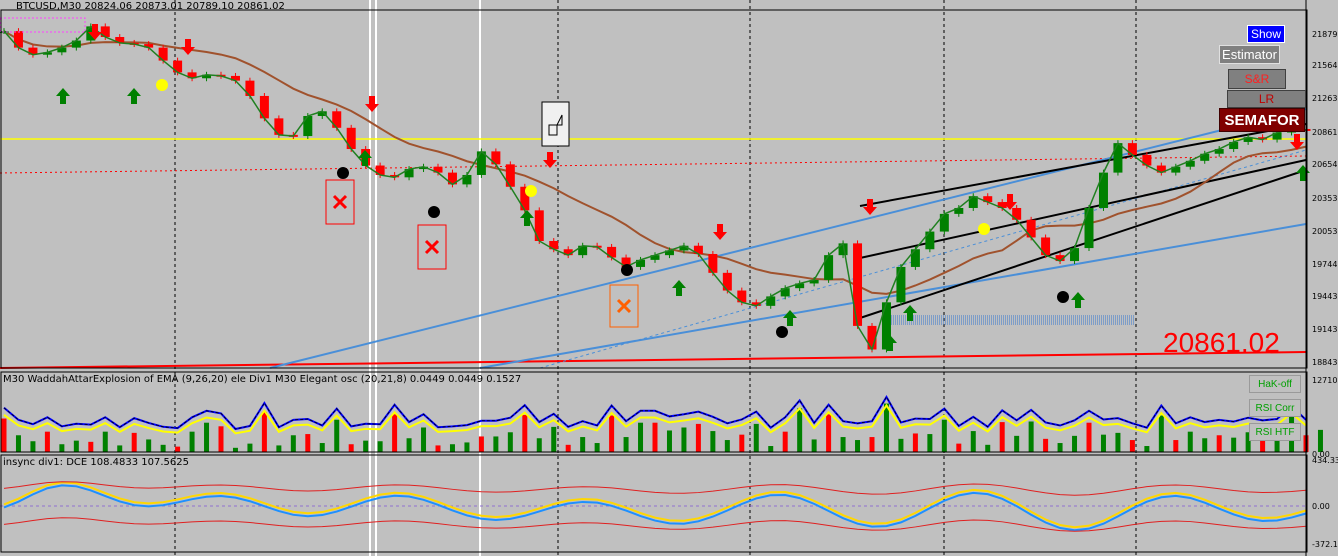 This screenshot has height=556, width=1338. Describe the element at coordinates (1266, 99) in the screenshot. I see `lr-button: LR` at that location.